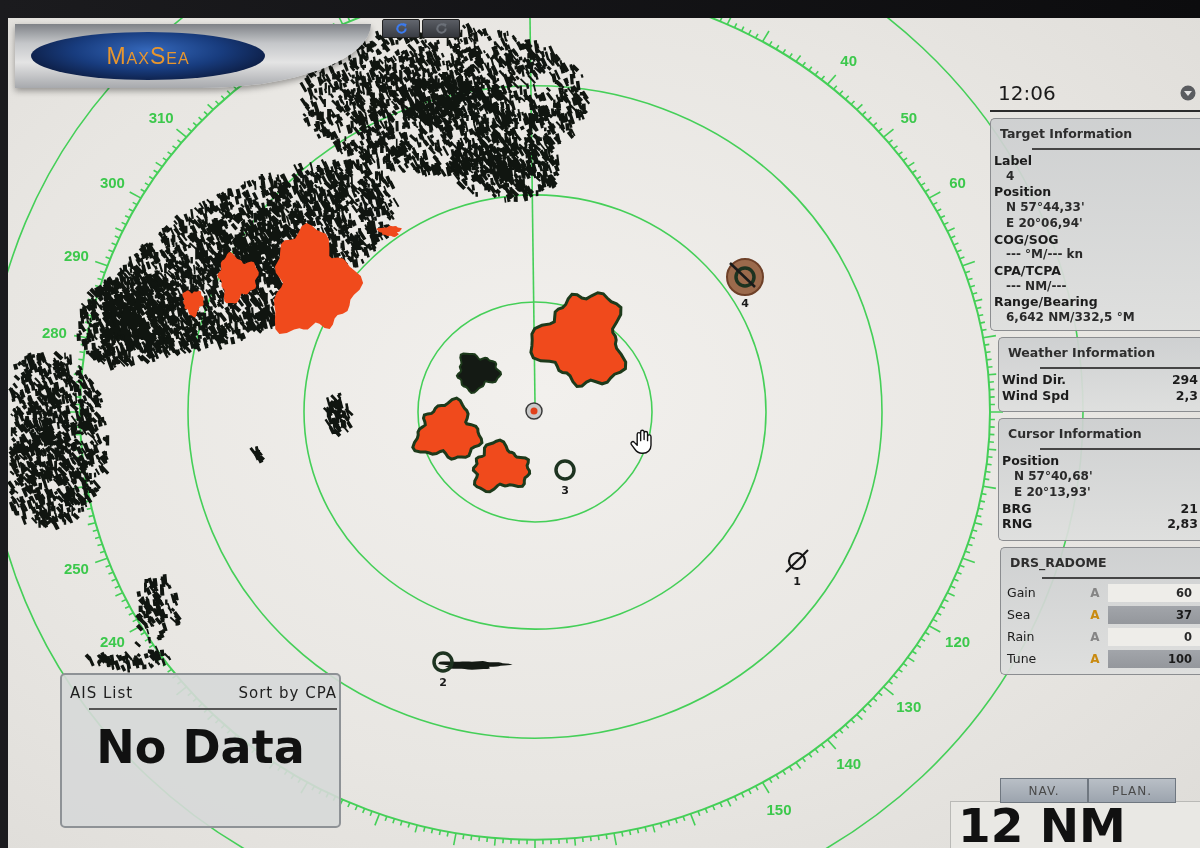 This screenshot has width=1200, height=848. Describe the element at coordinates (1070, 318) in the screenshot. I see `field-value: 6,642 NM/332,5 °M` at that location.